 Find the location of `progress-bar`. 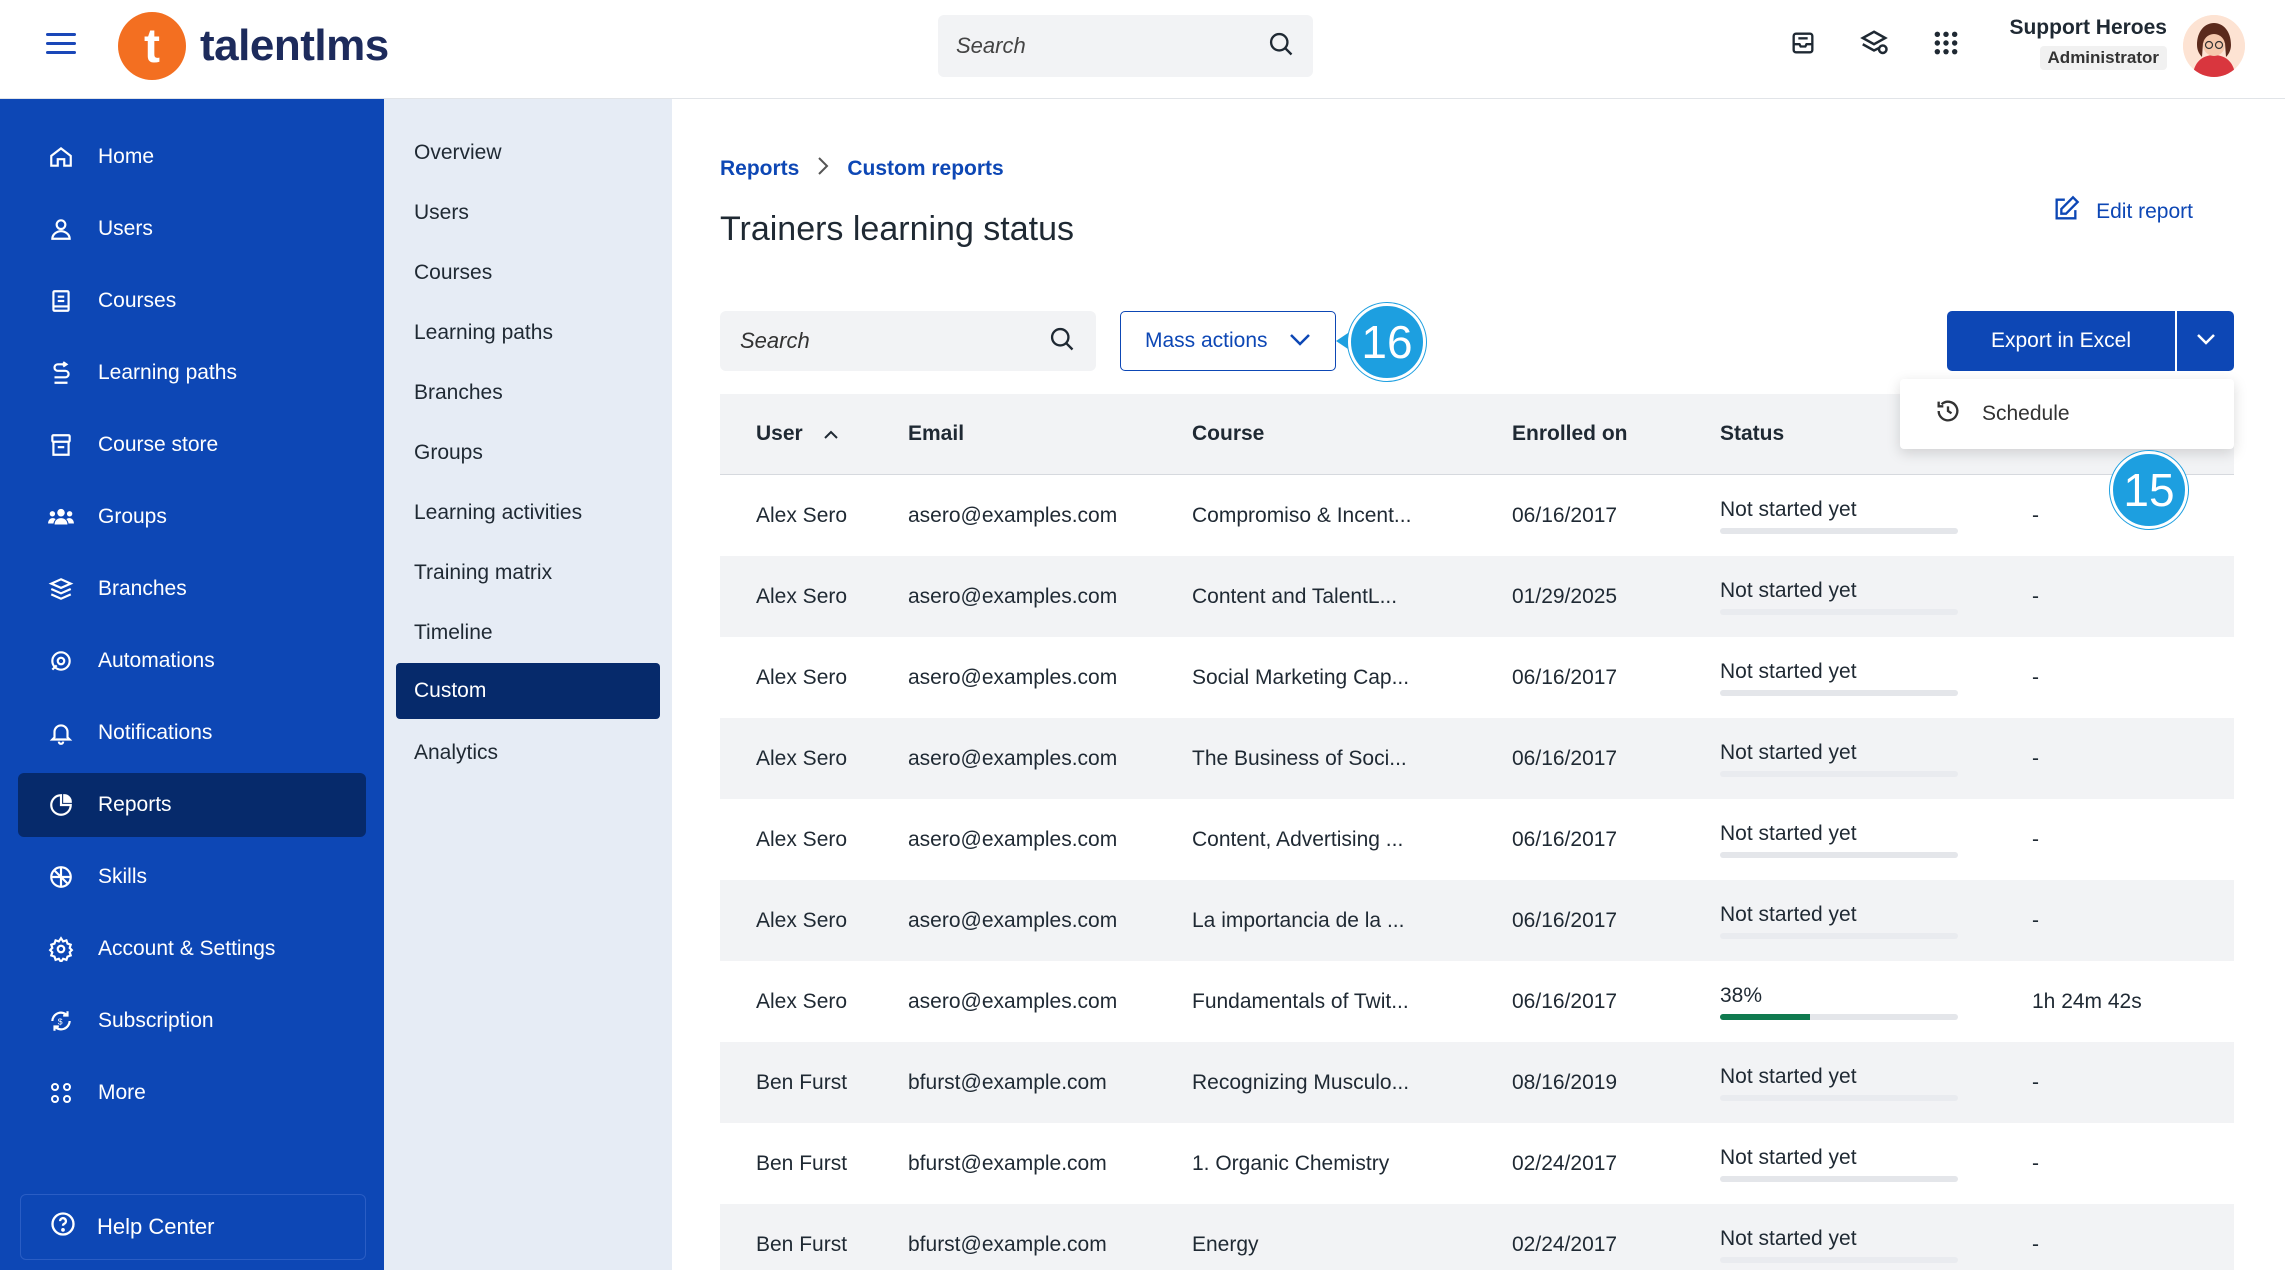

progress-bar is located at coordinates (1839, 1097).